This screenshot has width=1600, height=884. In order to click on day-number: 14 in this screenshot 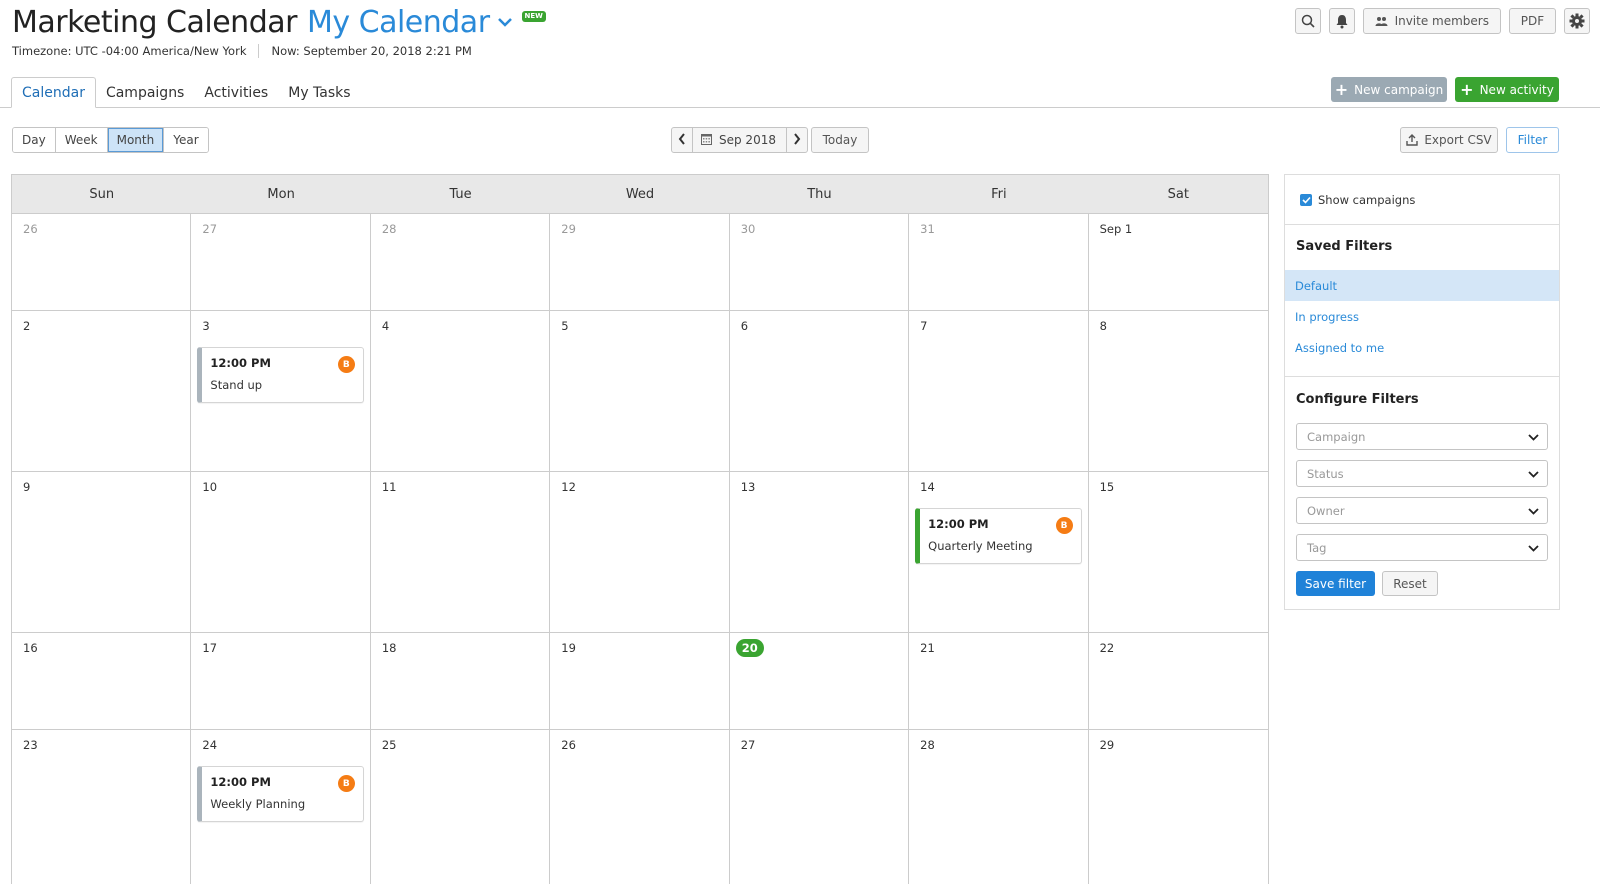, I will do `click(927, 487)`.